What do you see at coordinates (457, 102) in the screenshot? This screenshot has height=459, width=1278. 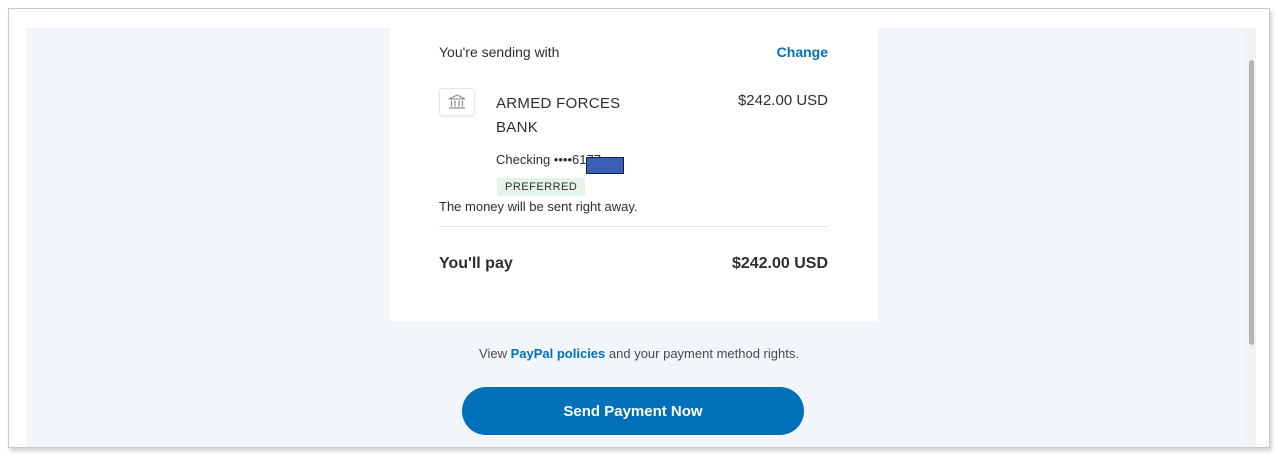 I see `bank-icon` at bounding box center [457, 102].